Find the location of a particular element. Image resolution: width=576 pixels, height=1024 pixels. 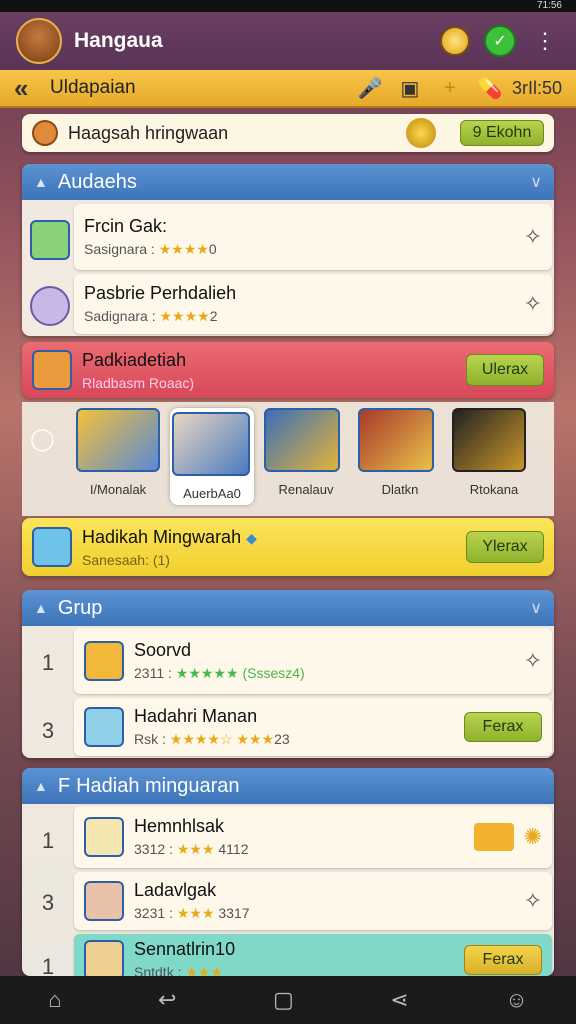

item-extra: 23 is located at coordinates (282, 739).